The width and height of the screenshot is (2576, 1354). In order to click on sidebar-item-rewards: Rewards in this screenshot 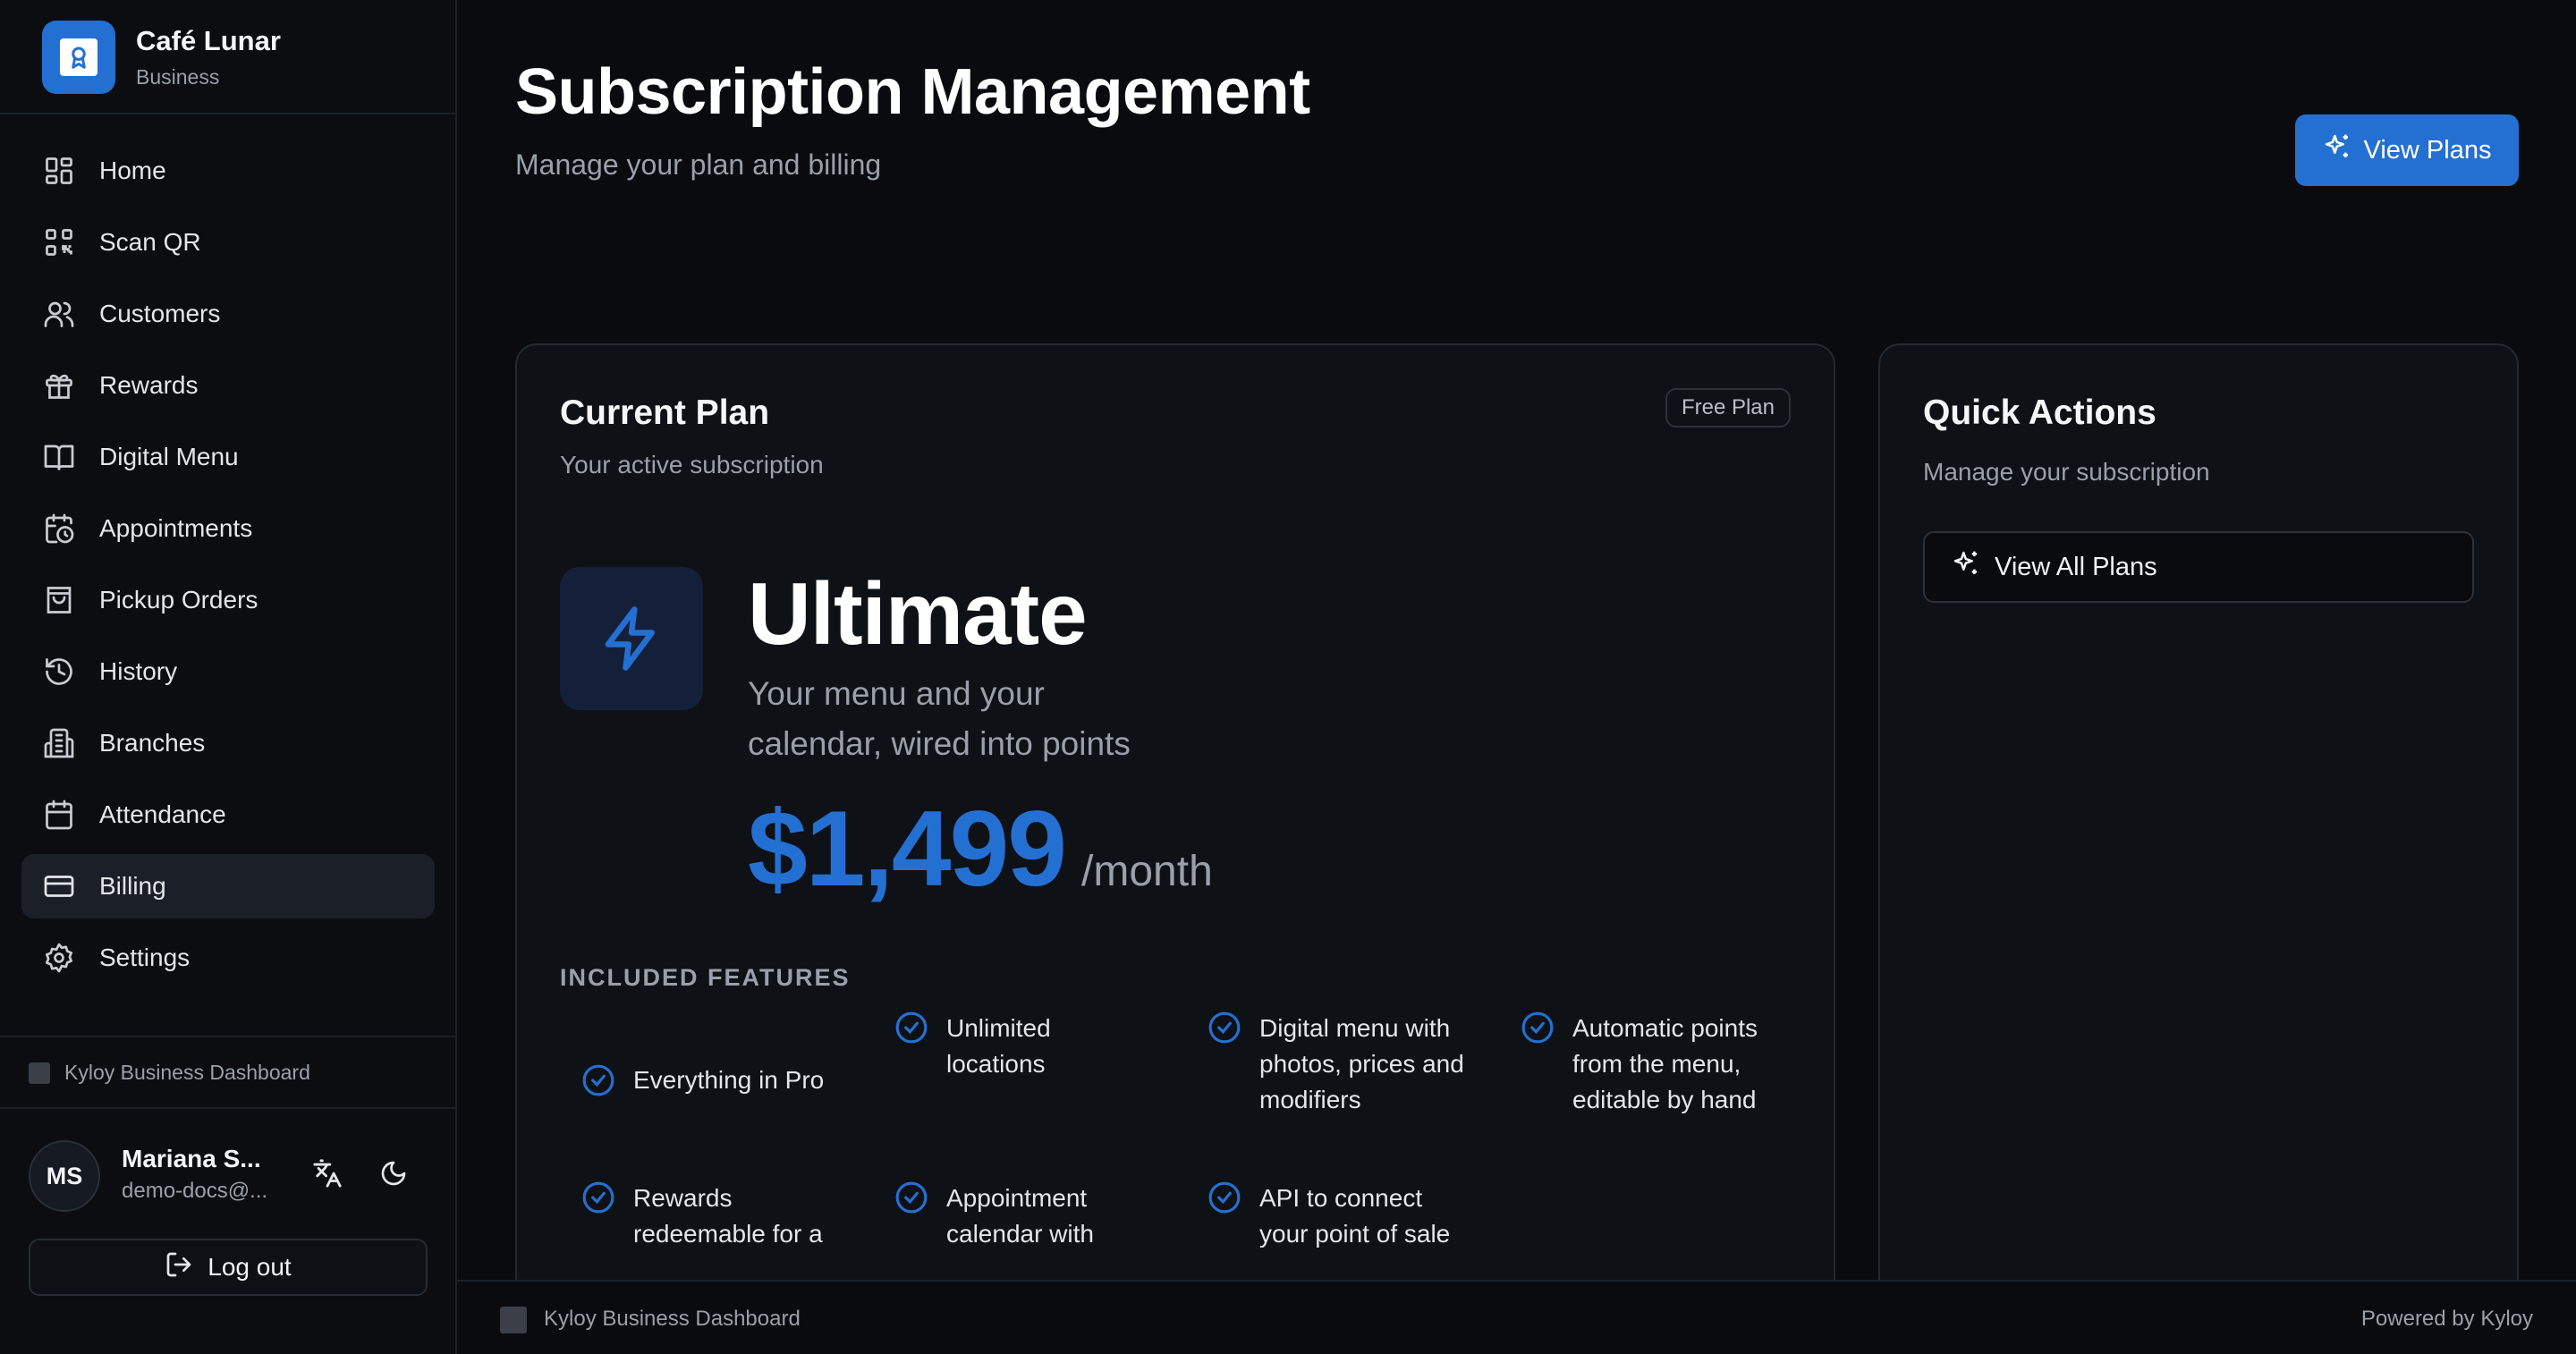, I will do `click(228, 385)`.